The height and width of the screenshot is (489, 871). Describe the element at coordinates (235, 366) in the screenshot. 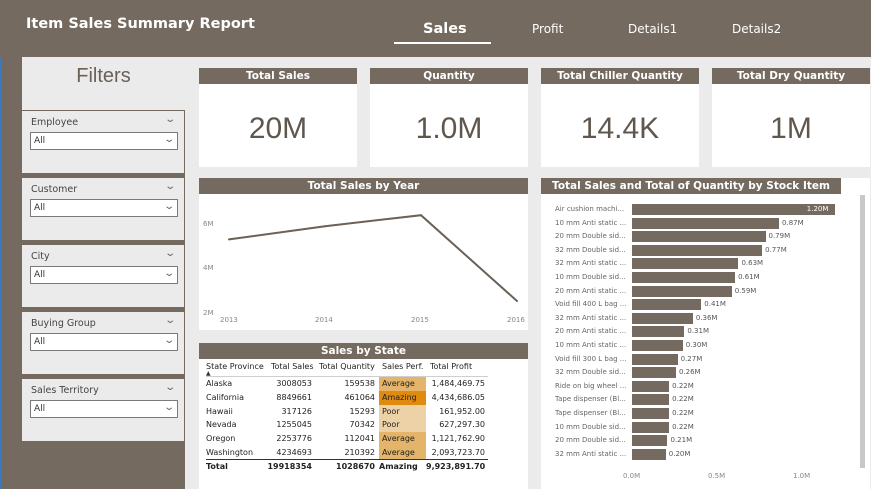

I see `column-header-state: State Province` at that location.